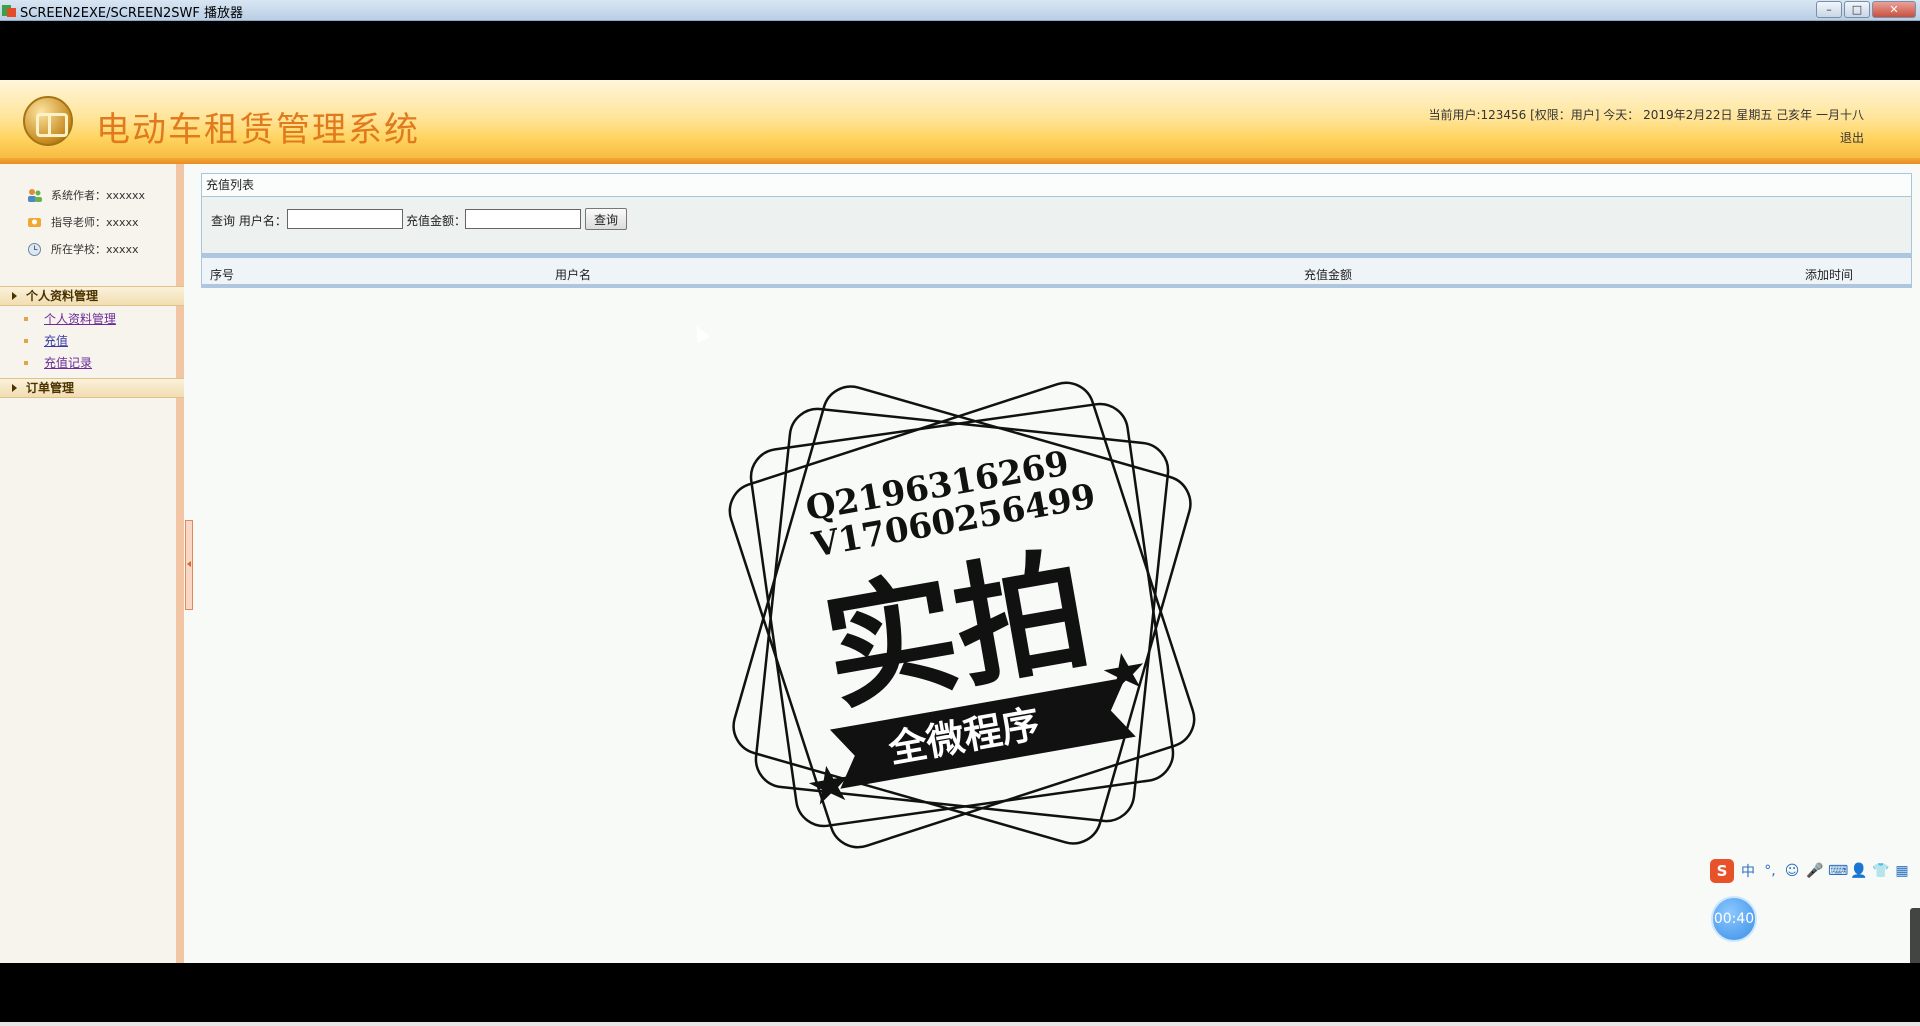  I want to click on column-header-username: 用户名, so click(573, 275).